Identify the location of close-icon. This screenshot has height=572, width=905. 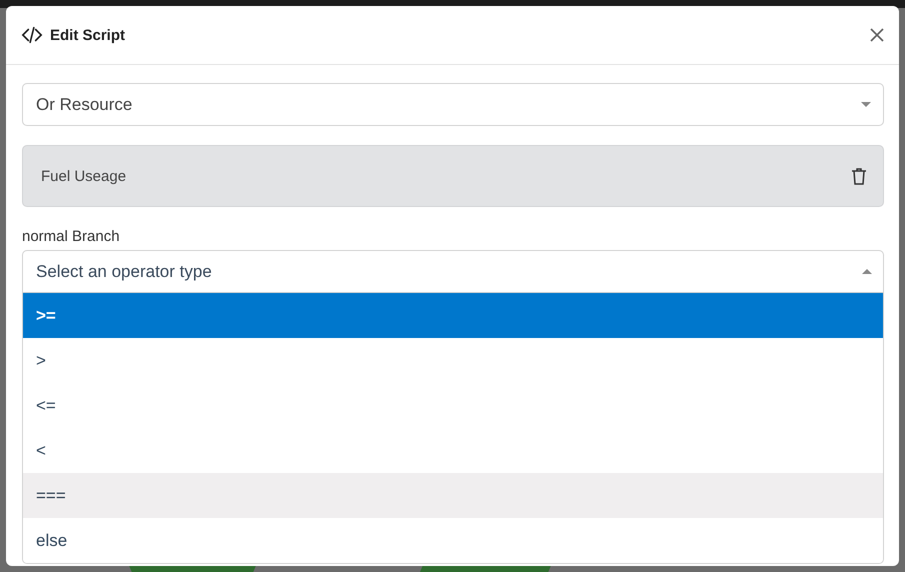
(877, 35).